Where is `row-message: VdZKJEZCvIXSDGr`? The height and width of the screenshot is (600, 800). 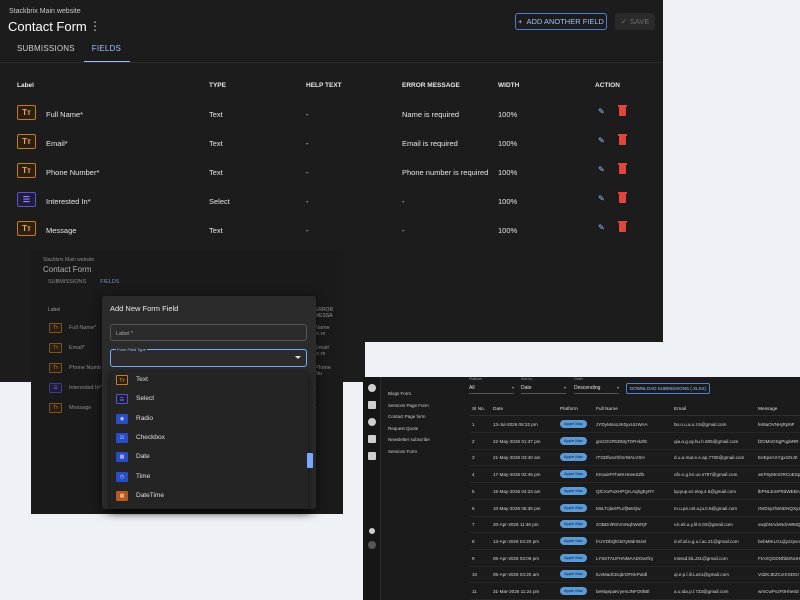
row-message: VdZKJEZCvIXSDGr is located at coordinates (779, 575).